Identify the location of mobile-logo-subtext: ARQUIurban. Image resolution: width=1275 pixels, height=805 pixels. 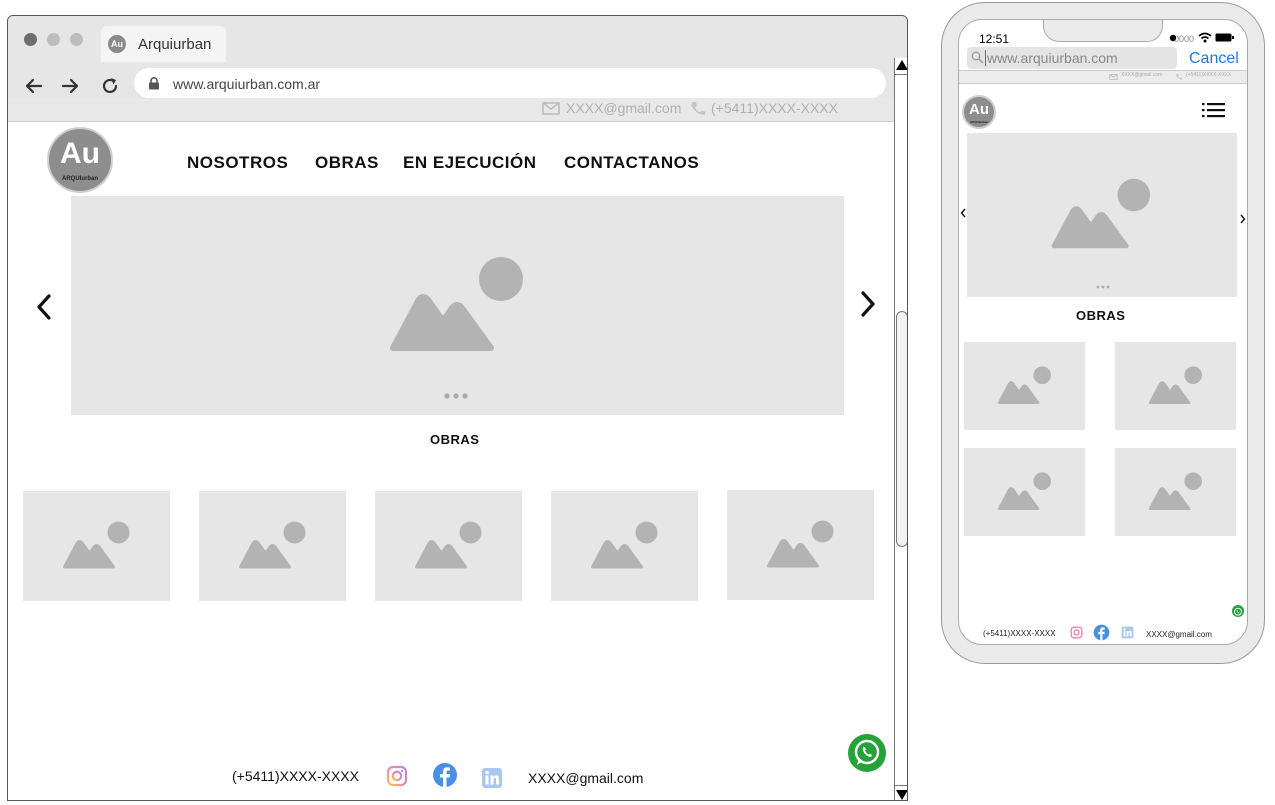
(979, 122).